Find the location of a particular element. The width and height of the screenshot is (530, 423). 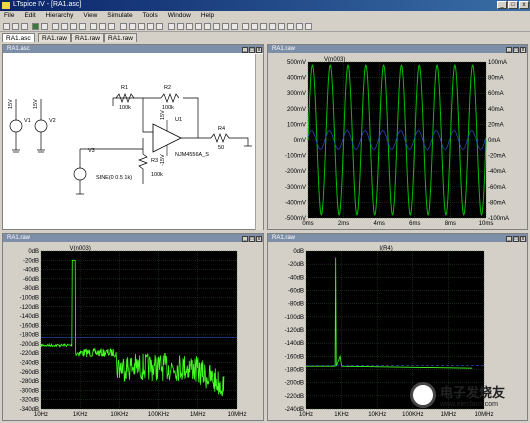

fft-vout-close-button: x is located at coordinates (259, 239).